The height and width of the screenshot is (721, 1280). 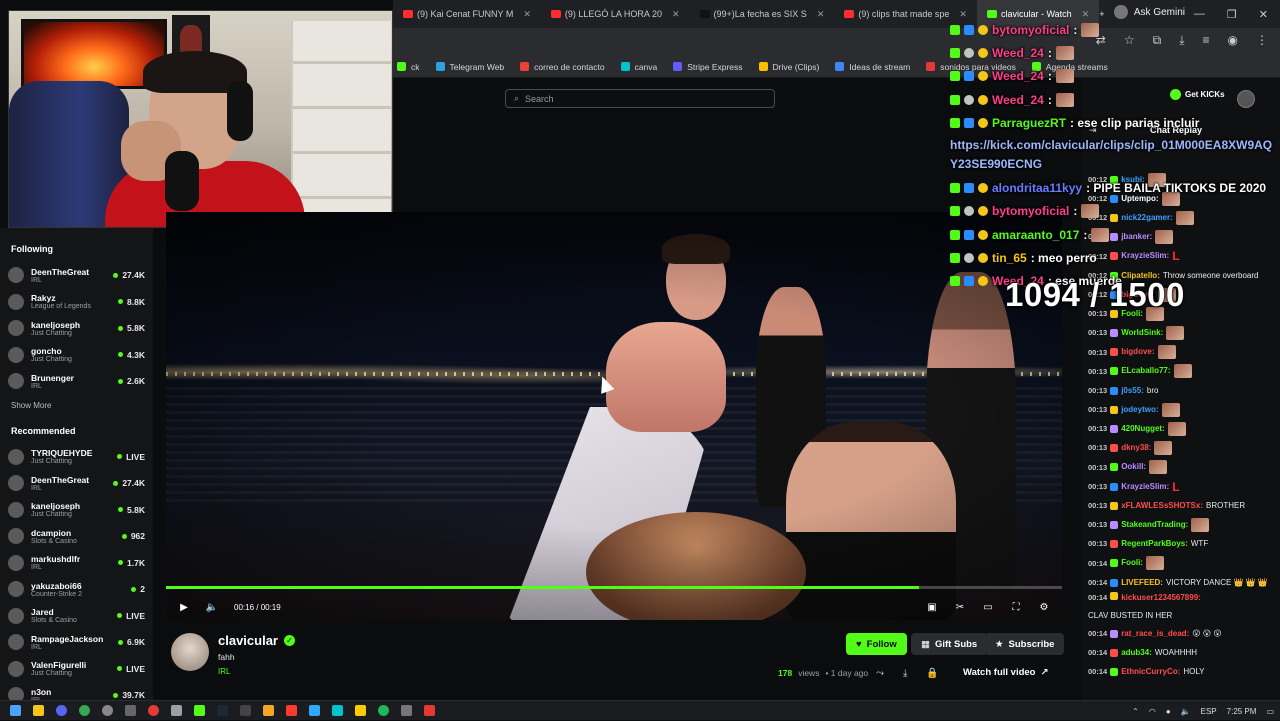 I want to click on chat-username: j0s55:, so click(x=1132, y=390).